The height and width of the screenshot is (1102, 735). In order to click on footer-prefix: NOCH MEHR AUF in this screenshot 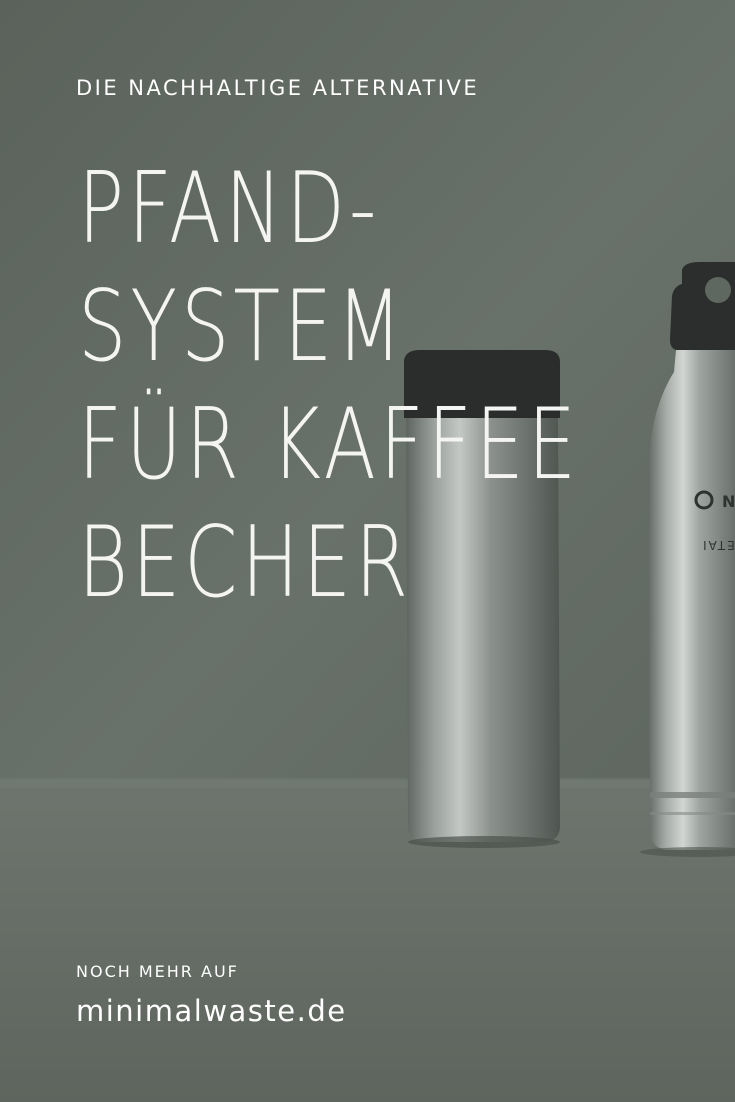, I will do `click(157, 971)`.